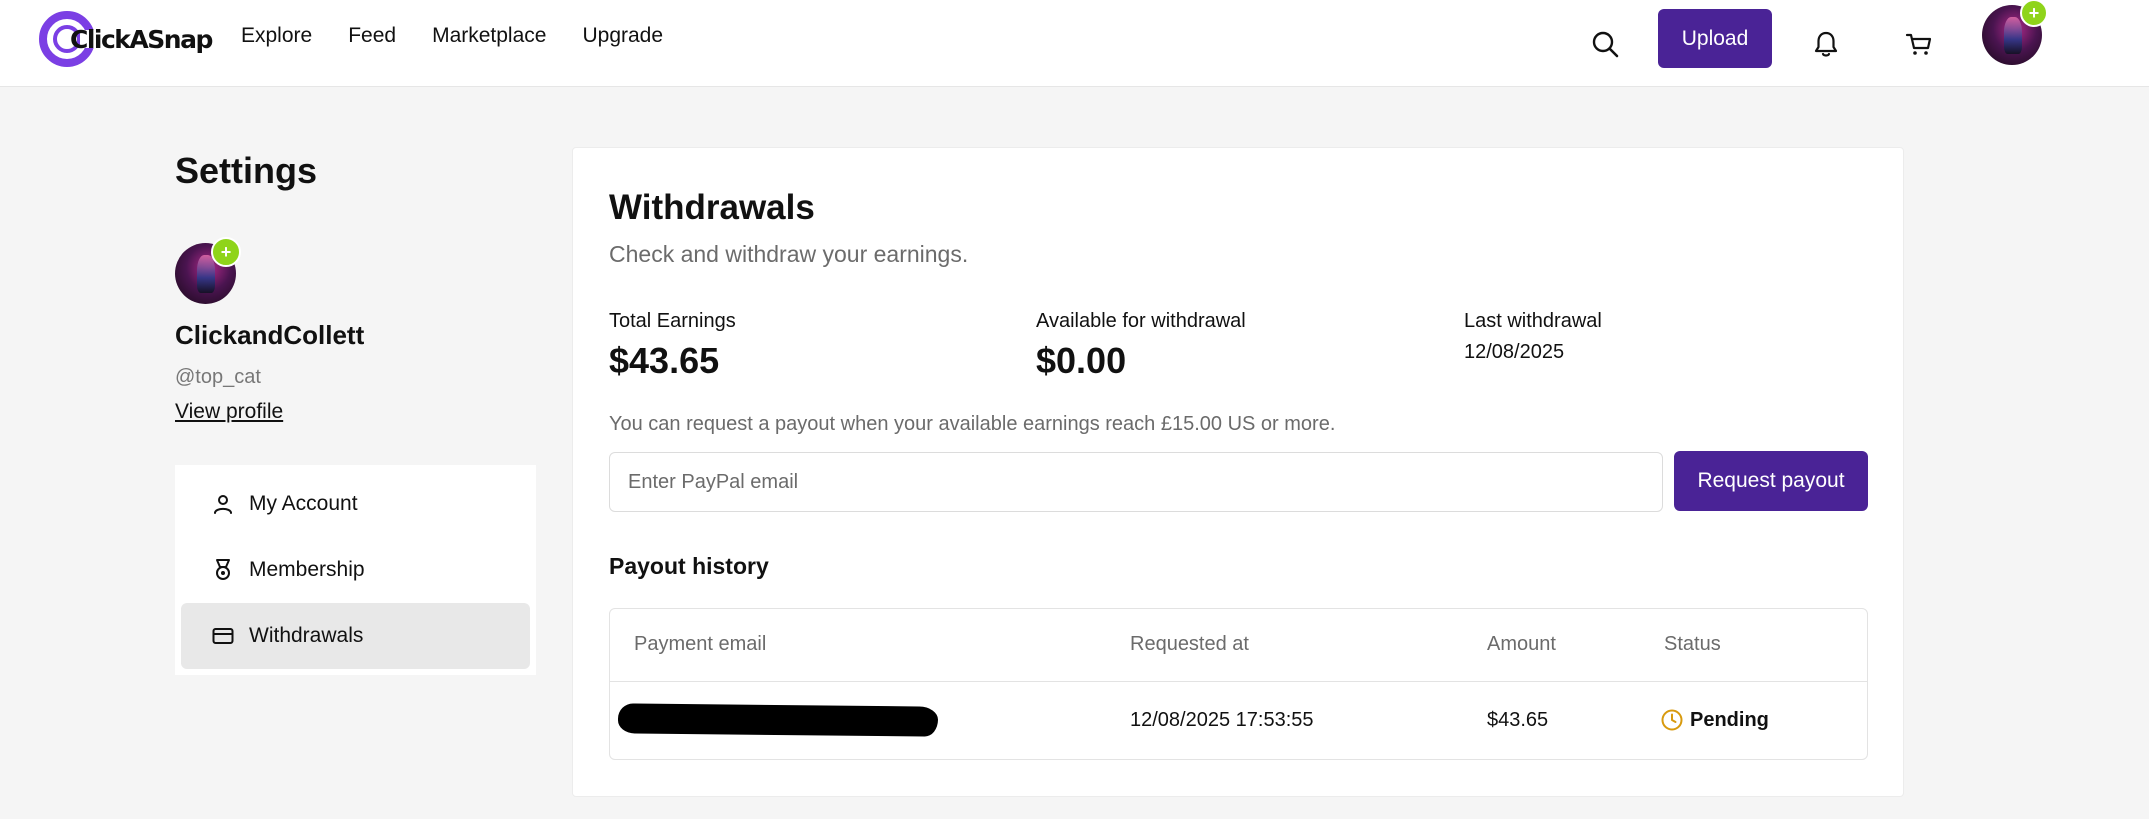 The width and height of the screenshot is (2149, 819). Describe the element at coordinates (307, 569) in the screenshot. I see `sidebar-item-label: Membership` at that location.